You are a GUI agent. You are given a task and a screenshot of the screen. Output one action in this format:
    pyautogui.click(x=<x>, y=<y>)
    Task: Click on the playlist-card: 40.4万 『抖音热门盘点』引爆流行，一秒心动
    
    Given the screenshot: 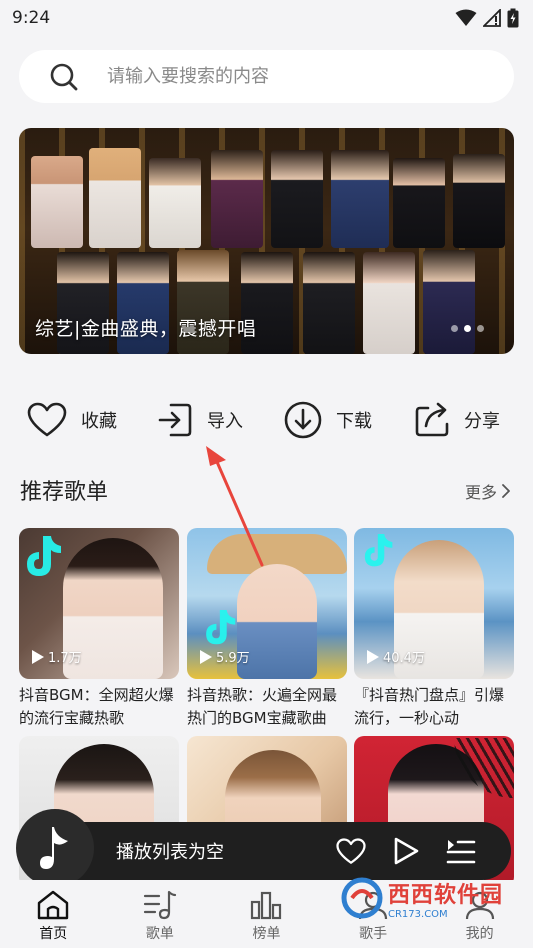 What is the action you would take?
    pyautogui.click(x=434, y=629)
    